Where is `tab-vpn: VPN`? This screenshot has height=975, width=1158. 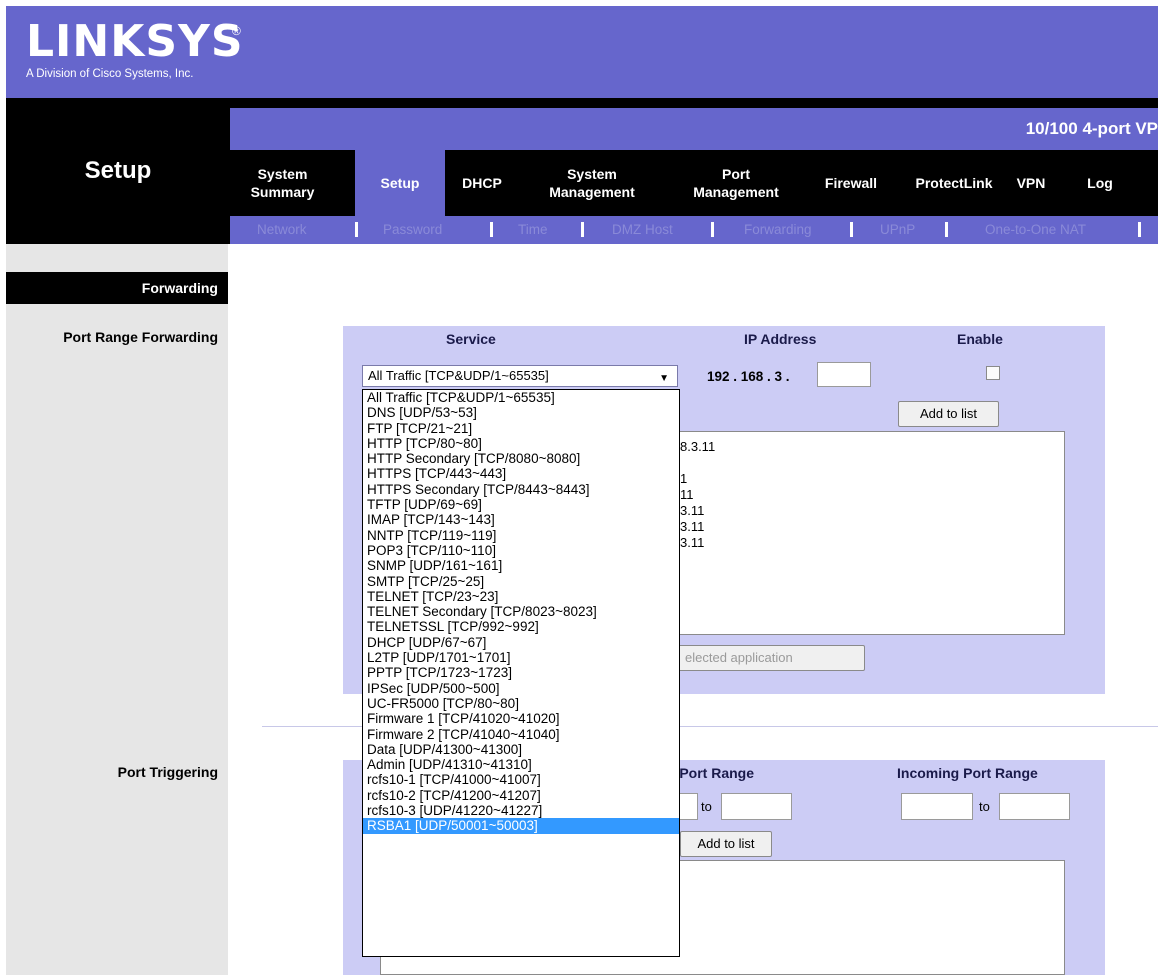 tab-vpn: VPN is located at coordinates (1031, 183).